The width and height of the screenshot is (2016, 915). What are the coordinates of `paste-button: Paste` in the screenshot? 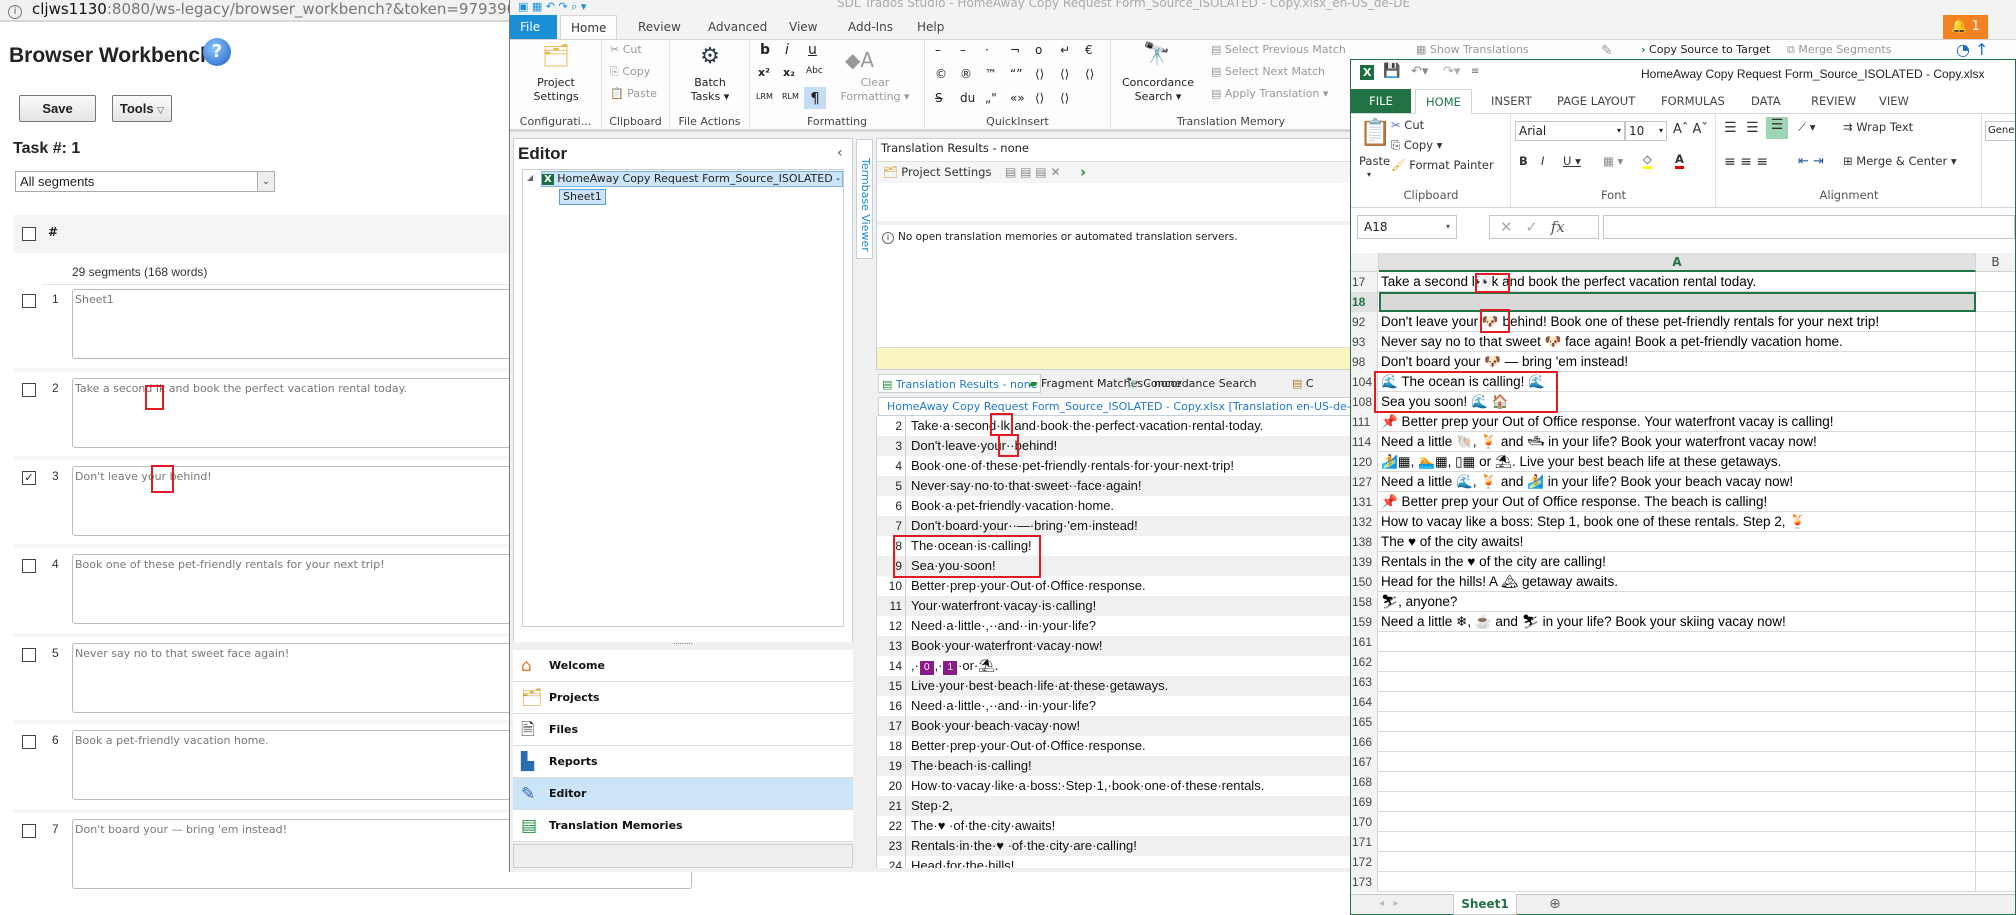 It's located at (1374, 161).